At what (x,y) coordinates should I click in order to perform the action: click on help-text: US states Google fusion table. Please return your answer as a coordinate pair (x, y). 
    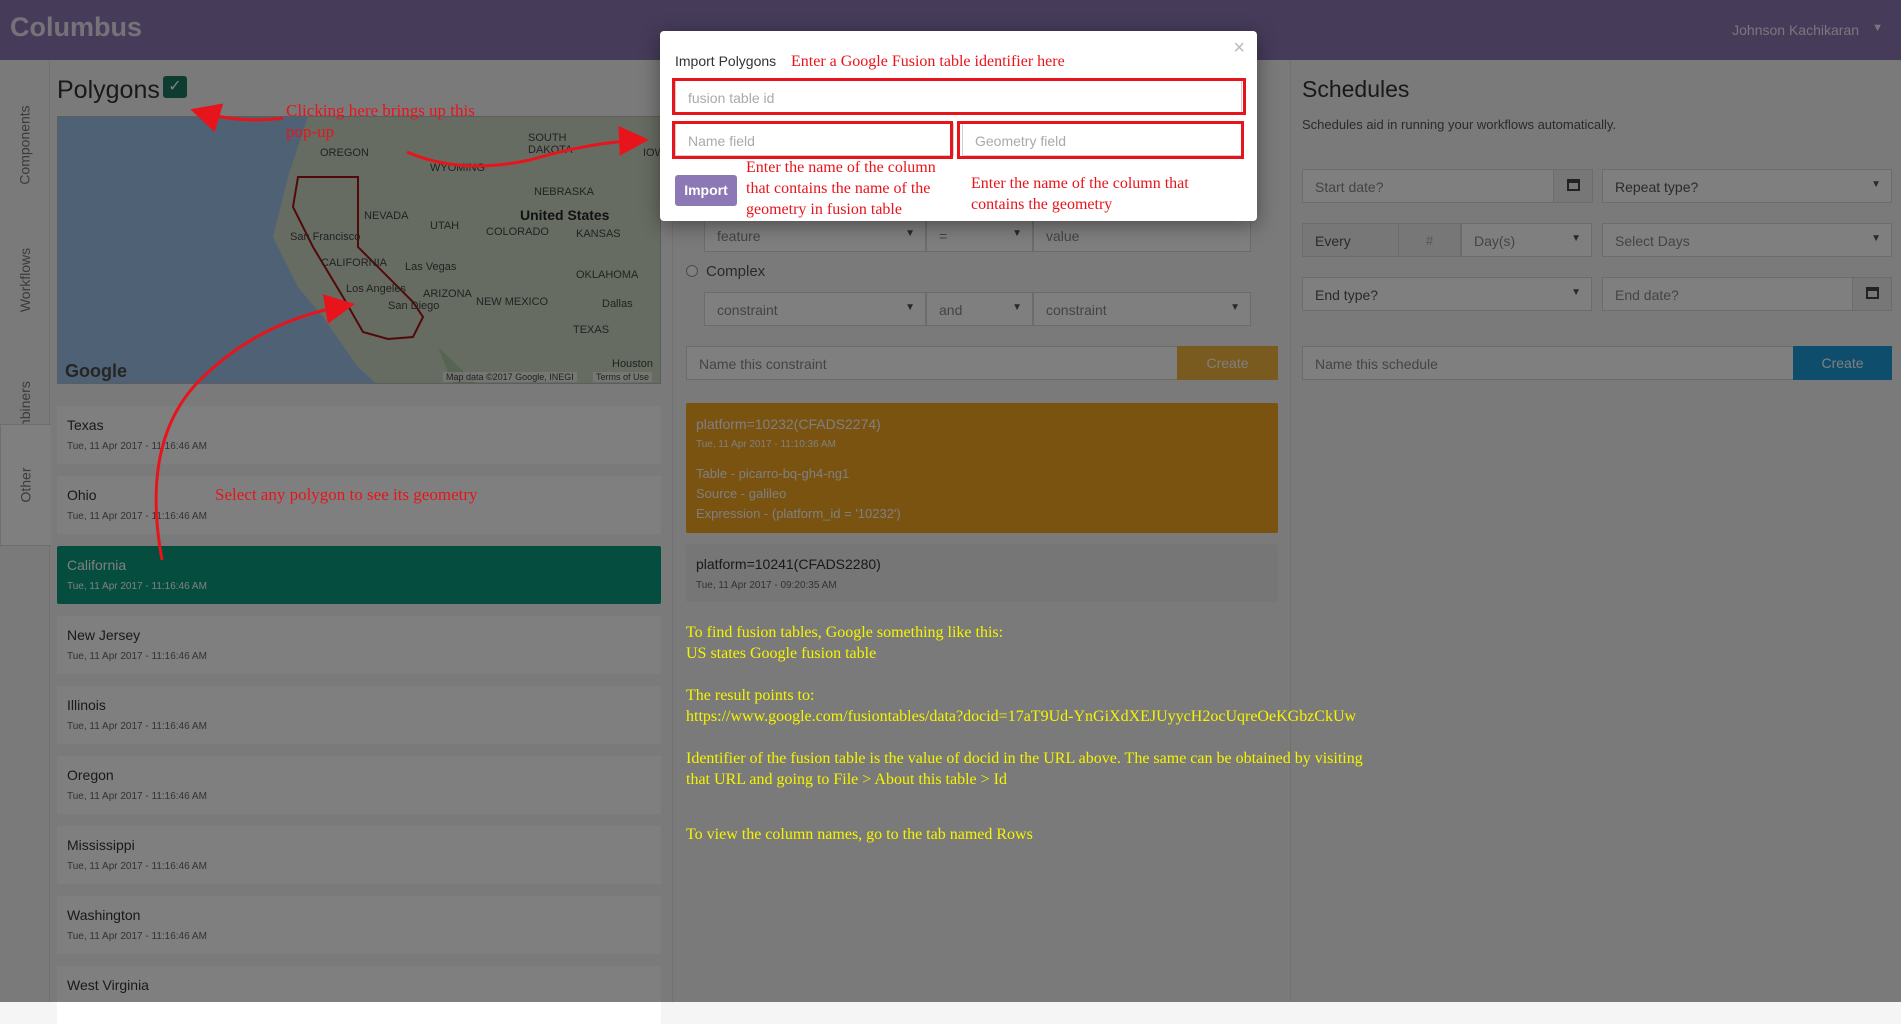
    Looking at the image, I should click on (781, 653).